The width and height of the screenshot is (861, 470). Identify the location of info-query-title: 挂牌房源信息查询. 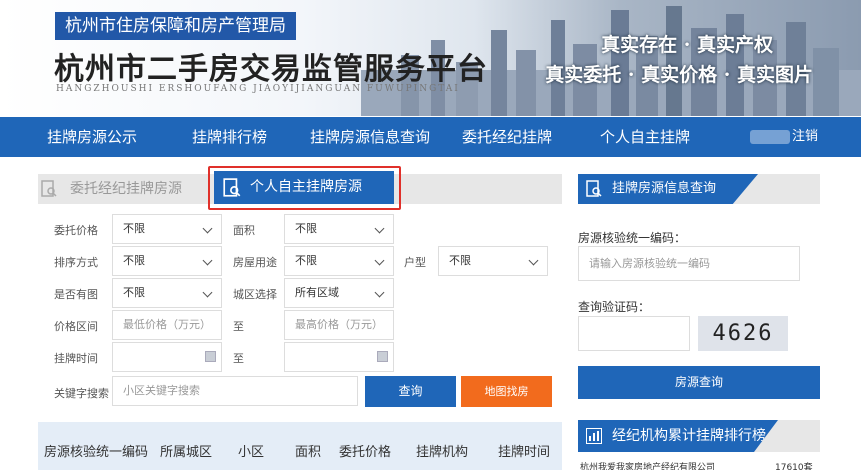
(668, 189).